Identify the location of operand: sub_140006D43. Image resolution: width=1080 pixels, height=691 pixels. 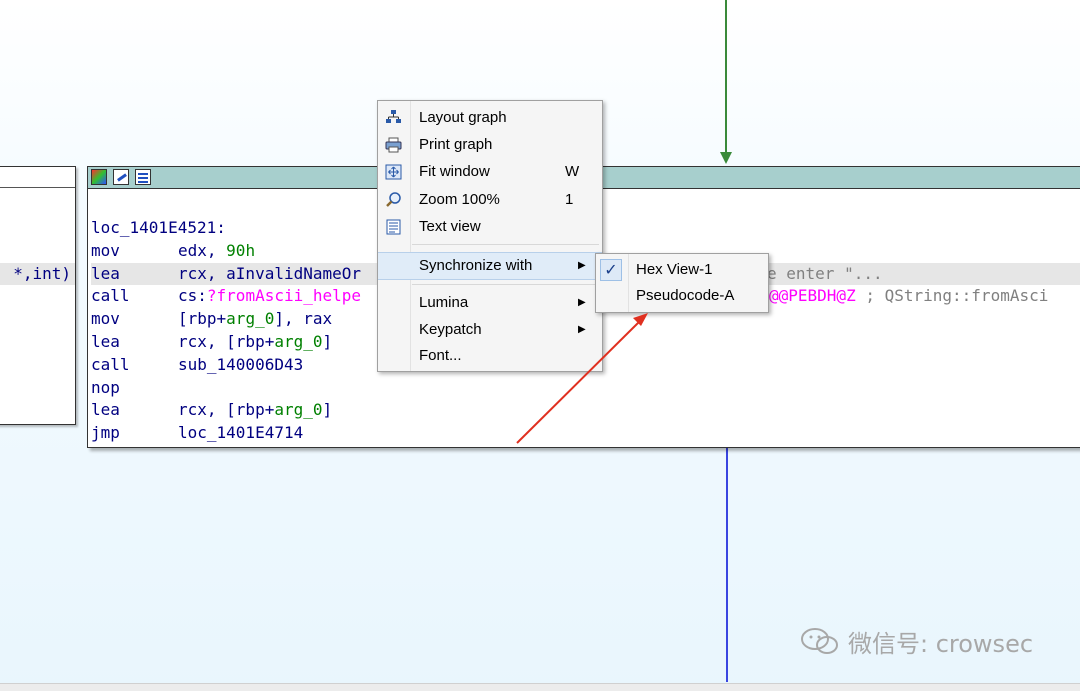
(240, 365).